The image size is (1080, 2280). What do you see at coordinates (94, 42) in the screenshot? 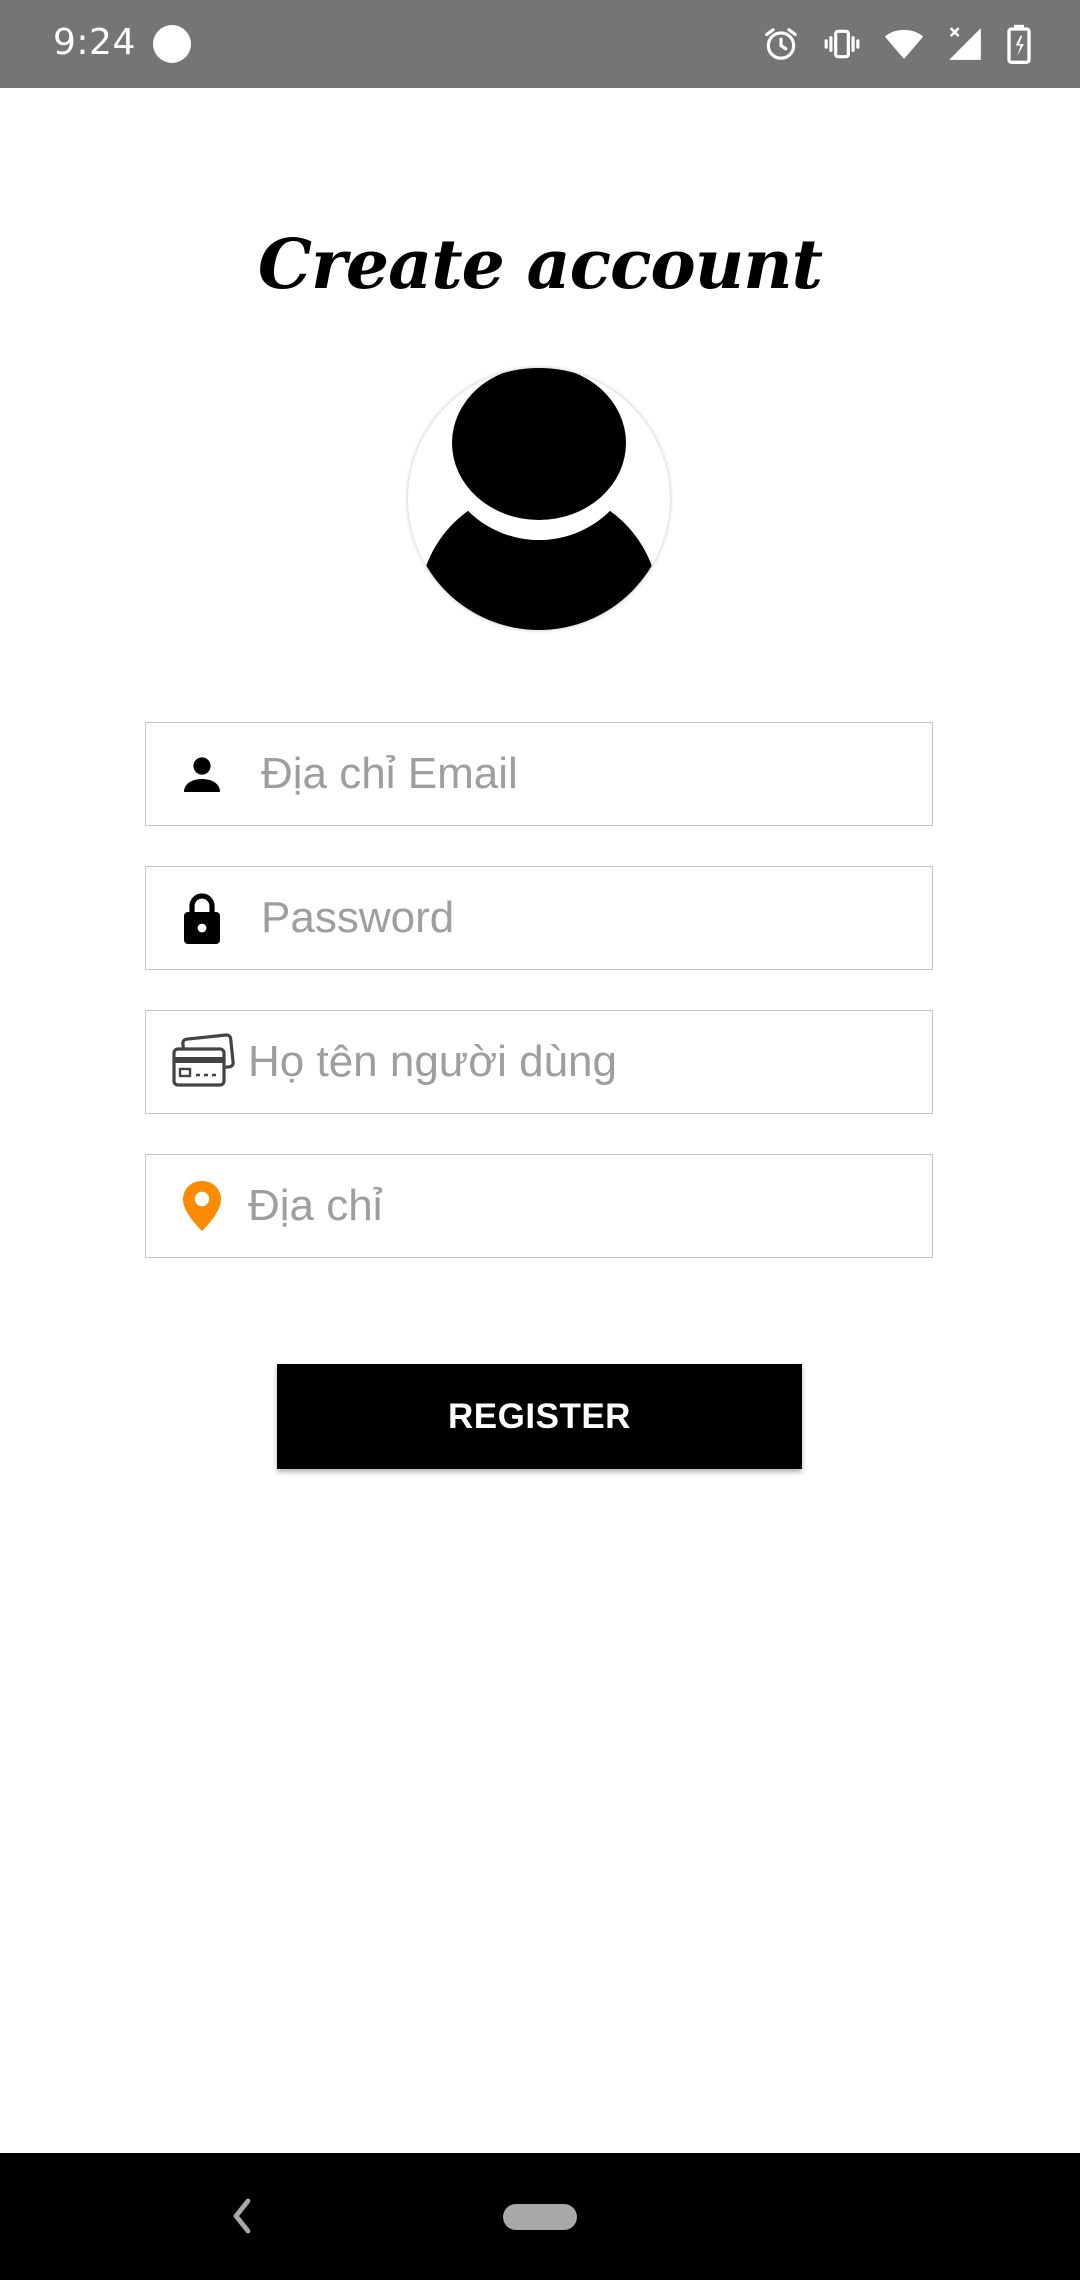
I see `status-time: 9:24` at bounding box center [94, 42].